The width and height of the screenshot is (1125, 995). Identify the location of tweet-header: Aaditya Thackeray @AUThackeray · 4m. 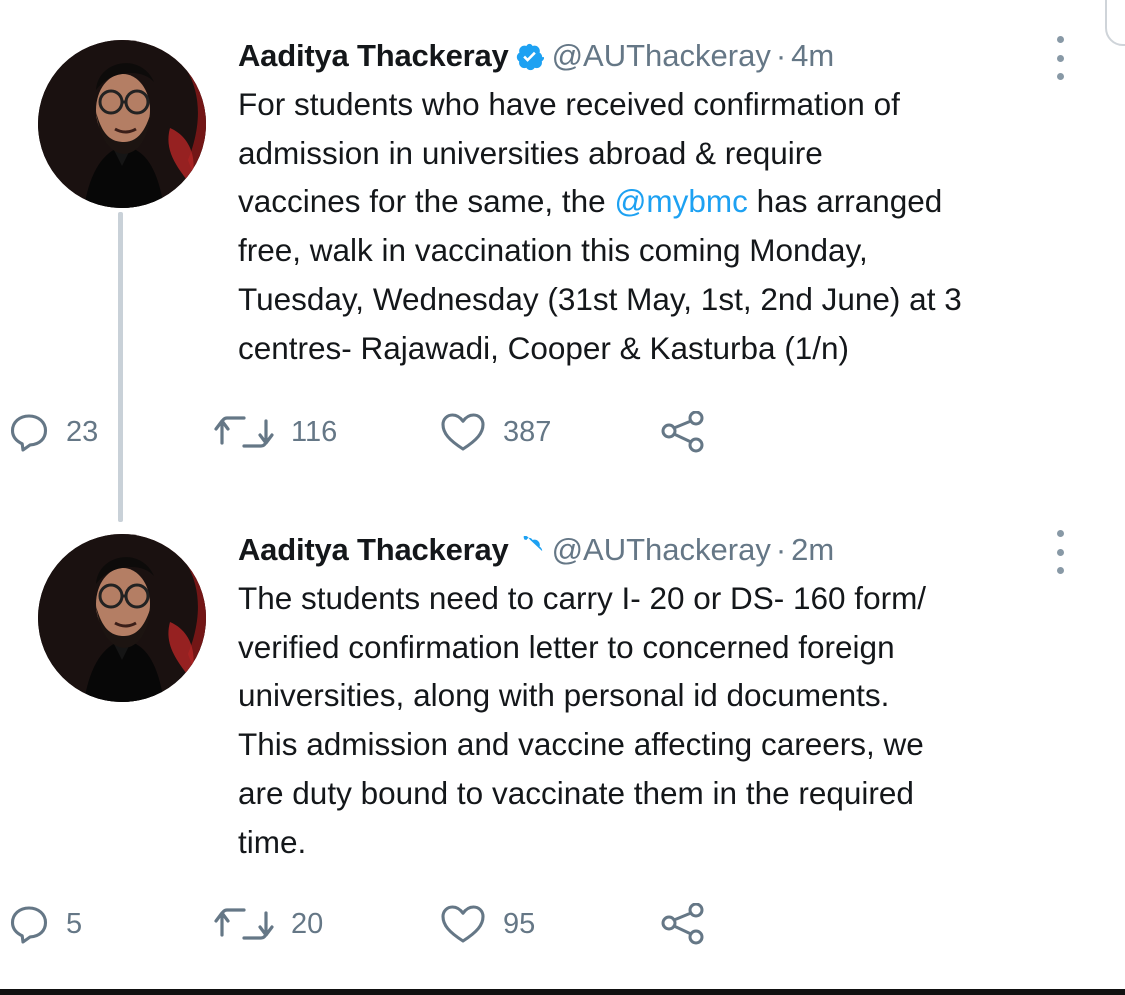
(668, 56).